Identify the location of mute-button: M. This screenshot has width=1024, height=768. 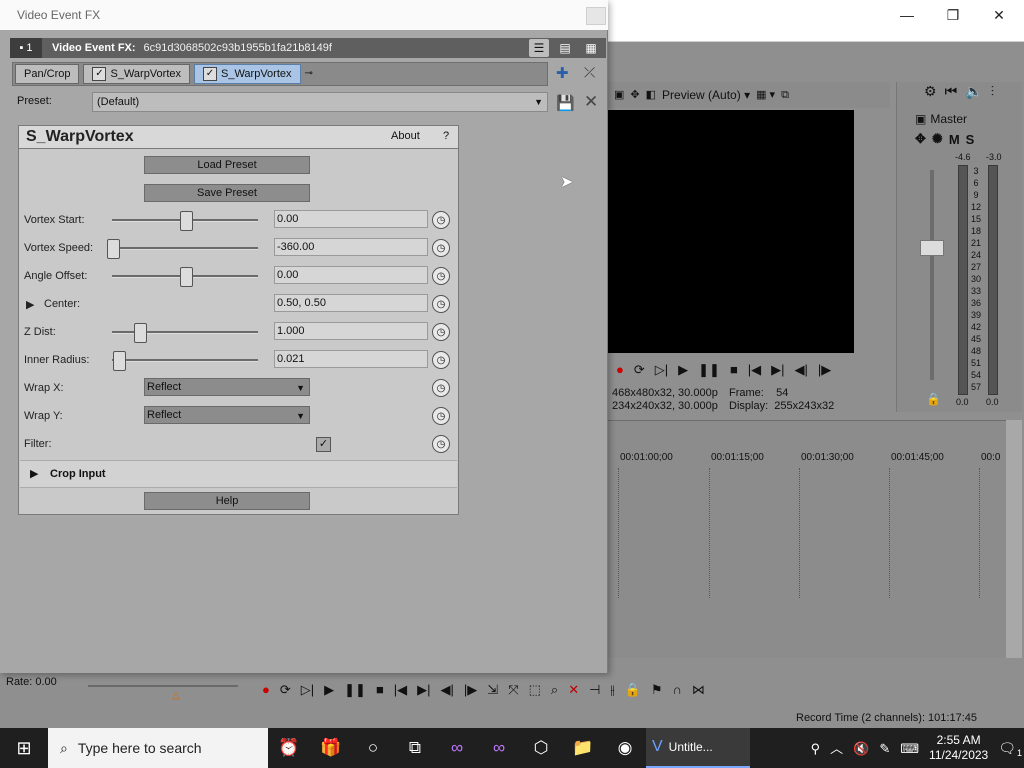
(954, 140).